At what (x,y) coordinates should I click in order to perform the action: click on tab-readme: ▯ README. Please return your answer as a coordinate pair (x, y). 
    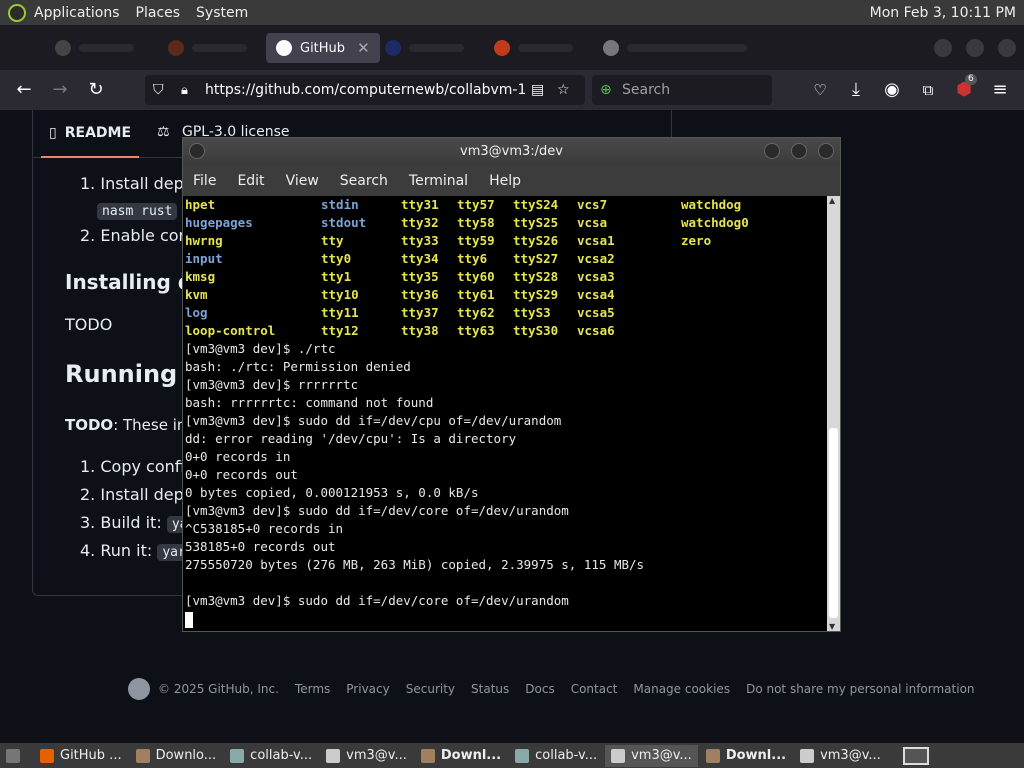
    Looking at the image, I should click on (90, 134).